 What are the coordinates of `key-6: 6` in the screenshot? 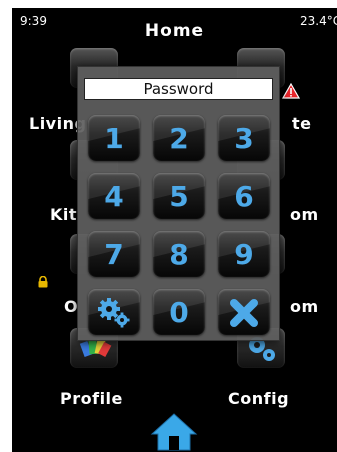 It's located at (244, 196).